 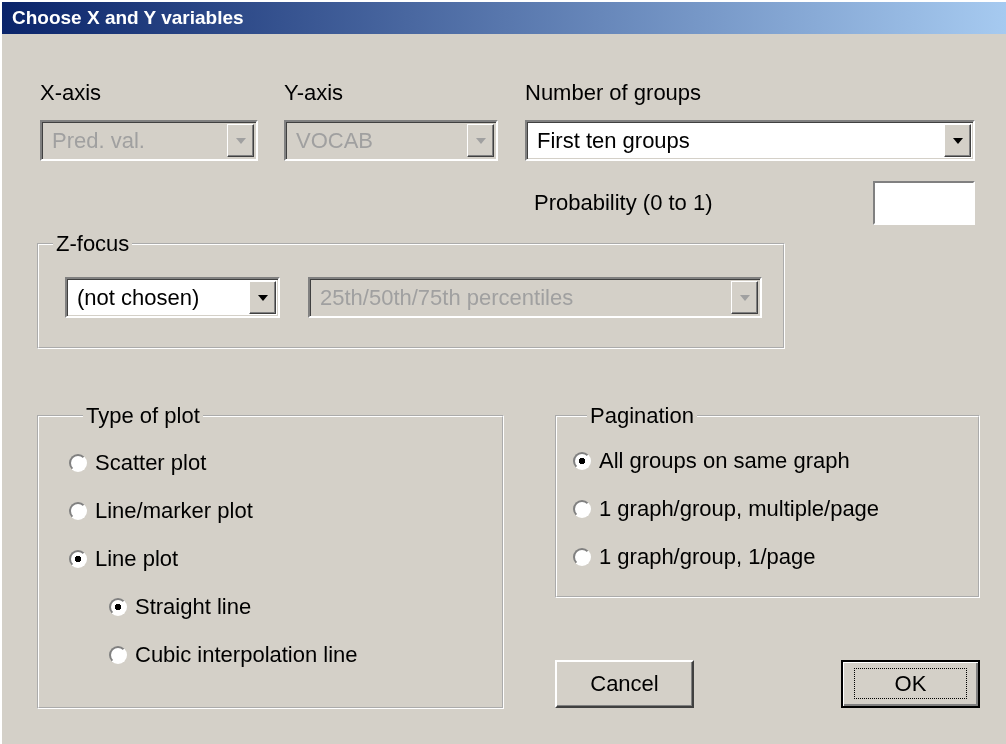 What do you see at coordinates (128, 18) in the screenshot?
I see `window-title: Choose X and Y variables` at bounding box center [128, 18].